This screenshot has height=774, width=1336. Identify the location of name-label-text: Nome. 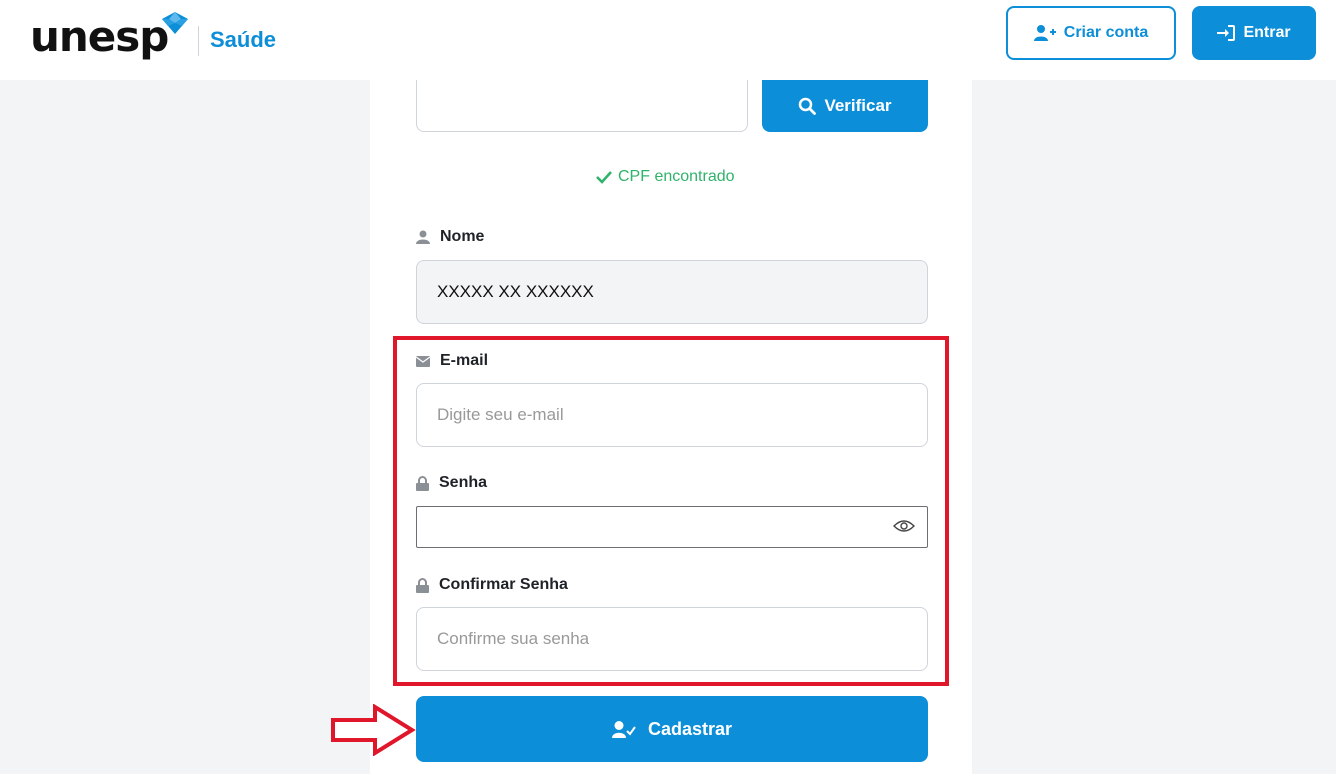
(462, 236).